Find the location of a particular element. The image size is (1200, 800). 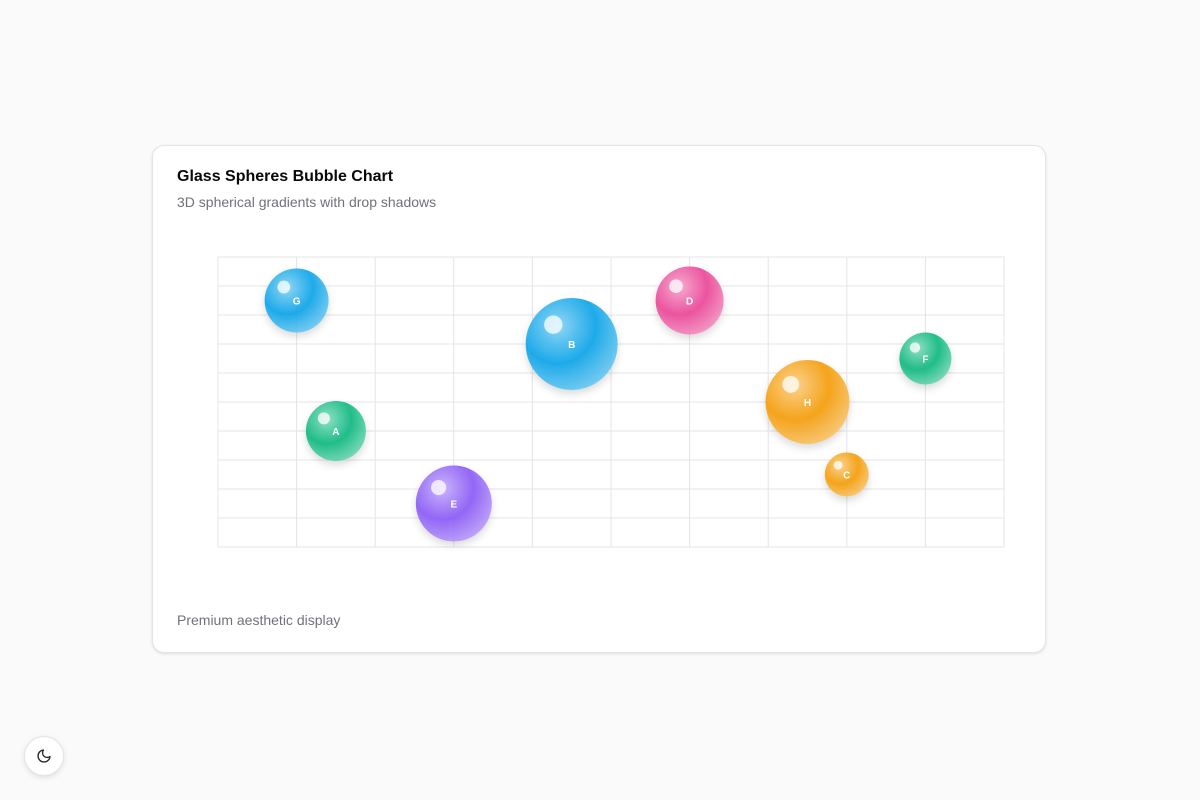

bubble-g: G is located at coordinates (296, 300).